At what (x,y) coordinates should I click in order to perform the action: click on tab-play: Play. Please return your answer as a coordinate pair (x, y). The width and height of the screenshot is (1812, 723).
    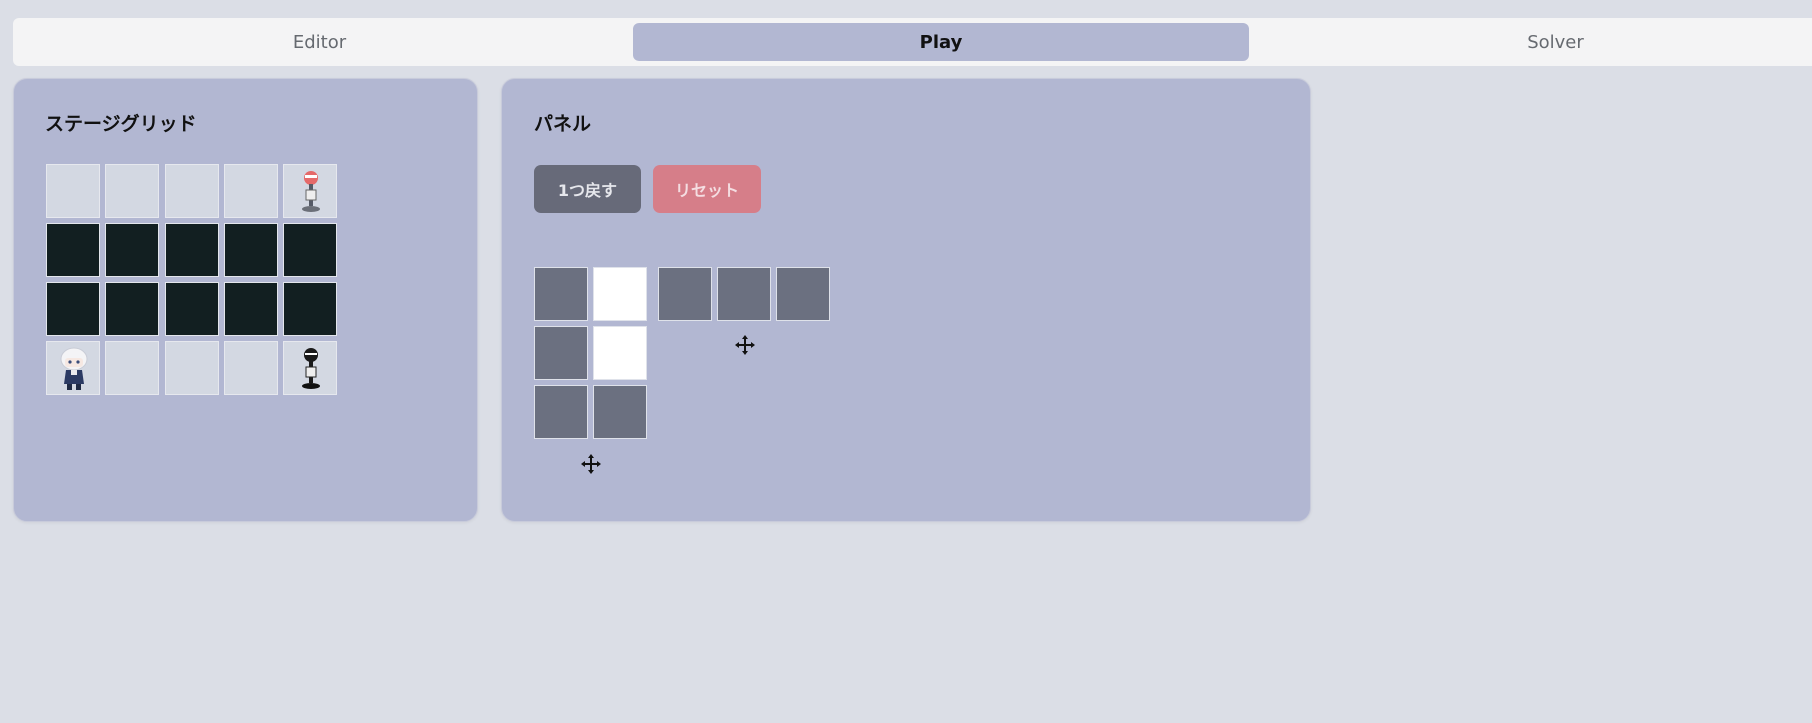
    Looking at the image, I should click on (941, 42).